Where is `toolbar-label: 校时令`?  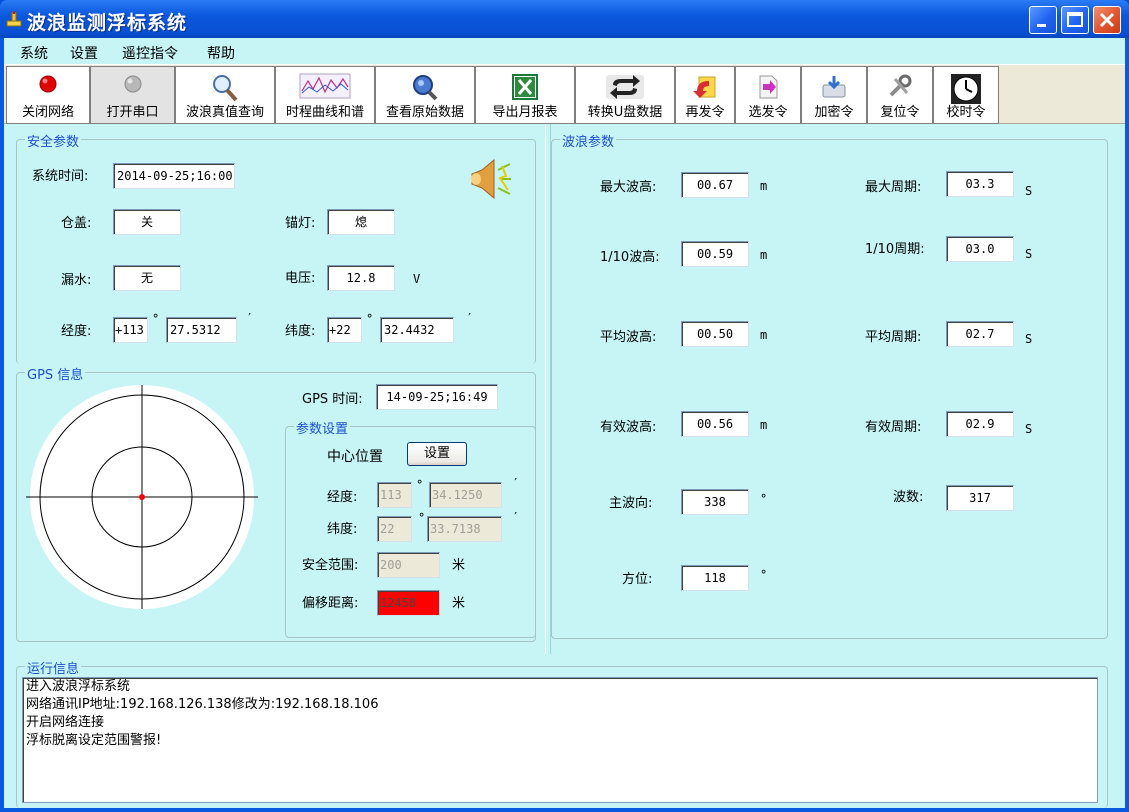
toolbar-label: 校时令 is located at coordinates (966, 112).